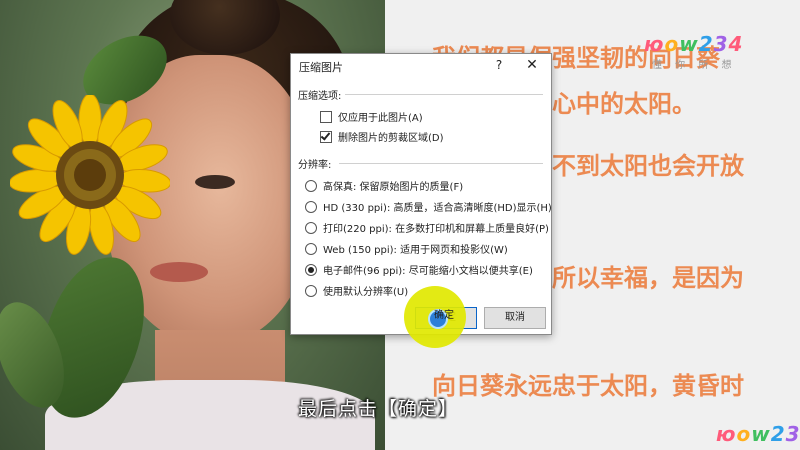 Image resolution: width=800 pixels, height=450 pixels. What do you see at coordinates (624, 104) in the screenshot?
I see `slide-text-line-2: 心中的太阳。` at bounding box center [624, 104].